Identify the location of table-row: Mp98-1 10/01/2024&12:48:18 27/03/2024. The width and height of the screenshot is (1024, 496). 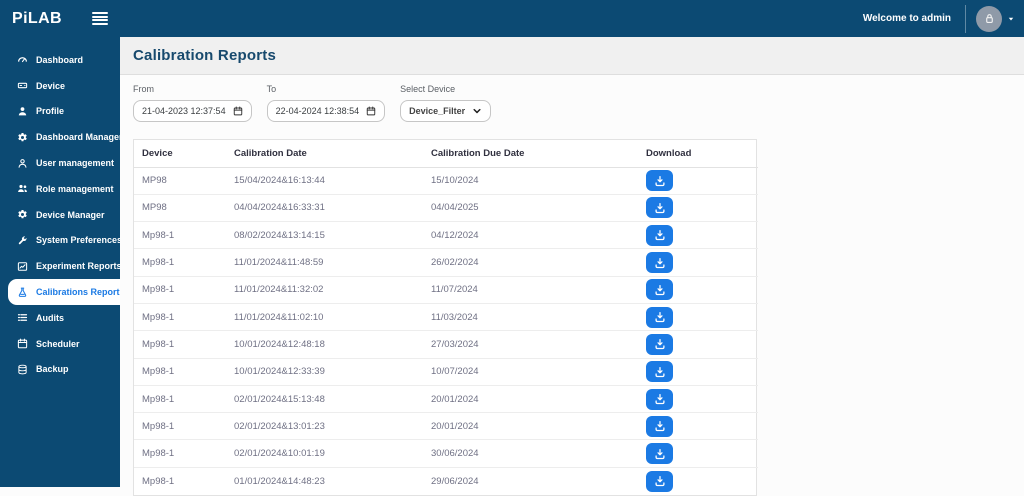
(446, 344).